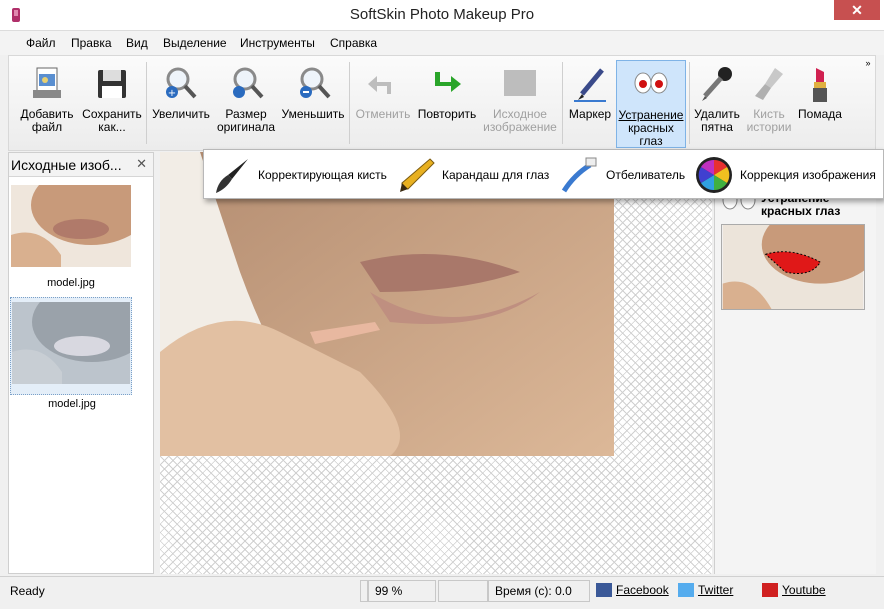 The height and width of the screenshot is (609, 884). I want to click on red-eye-icon, so click(651, 83).